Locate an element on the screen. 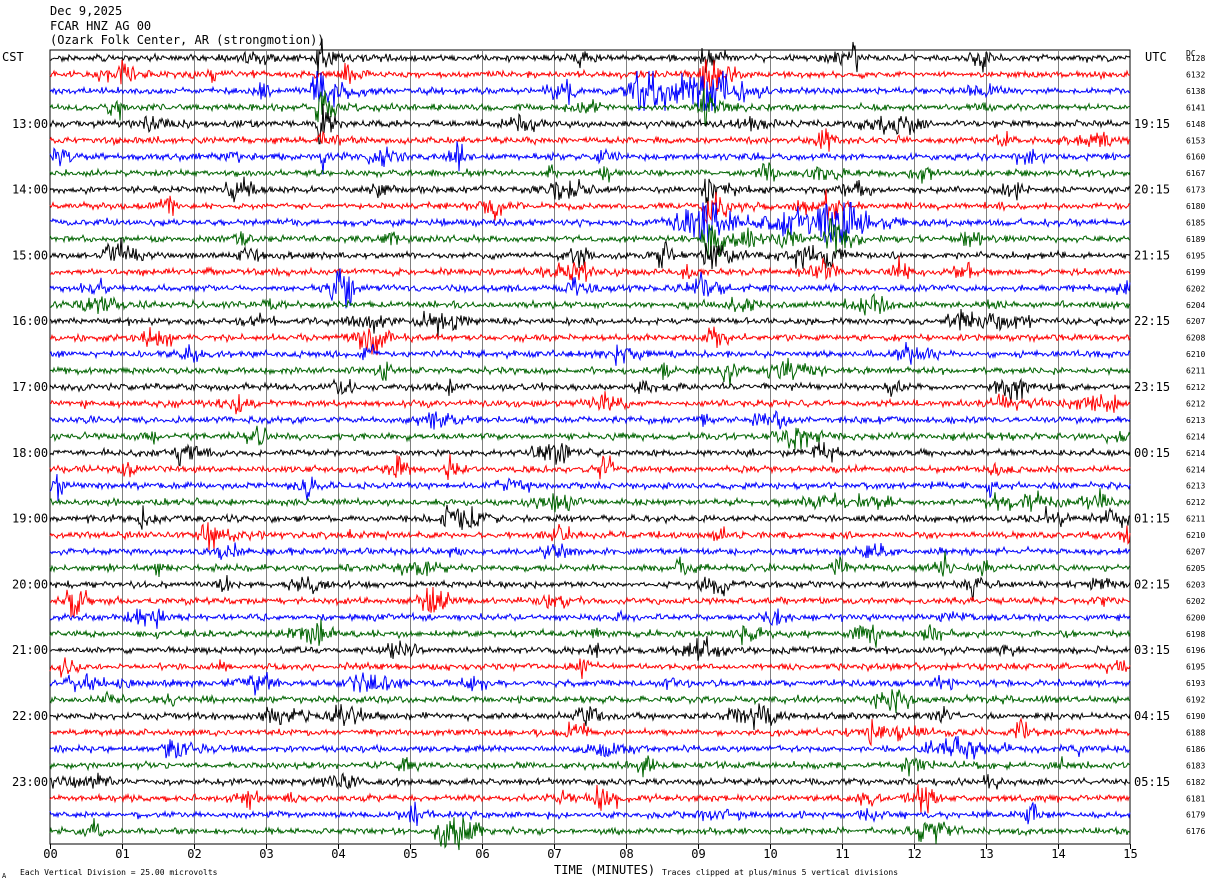  cst-hour-label: 17:00 is located at coordinates (30, 387).